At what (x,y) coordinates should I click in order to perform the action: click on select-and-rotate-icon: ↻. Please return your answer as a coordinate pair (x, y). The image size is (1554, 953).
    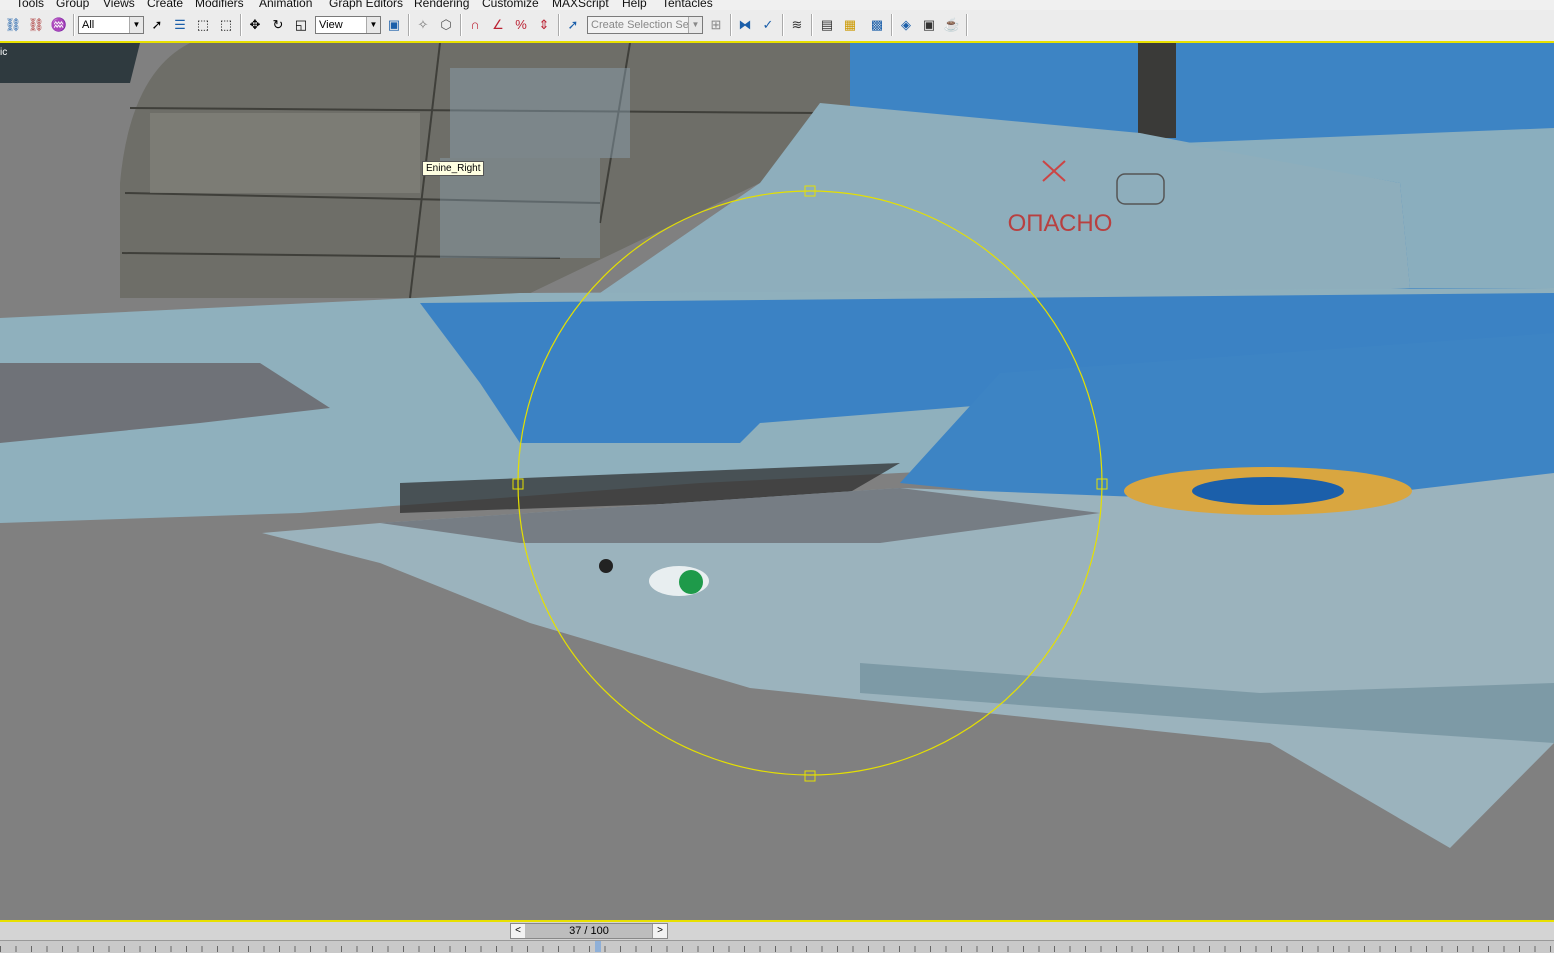
    Looking at the image, I should click on (278, 25).